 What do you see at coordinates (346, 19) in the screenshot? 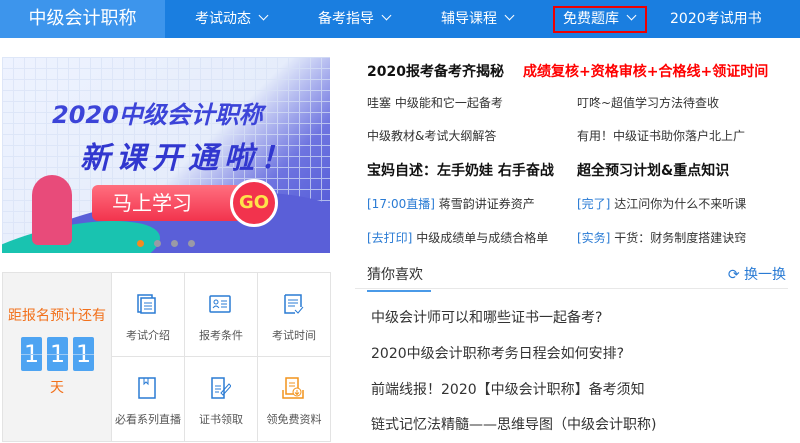
I see `nav-label: 备考指导` at bounding box center [346, 19].